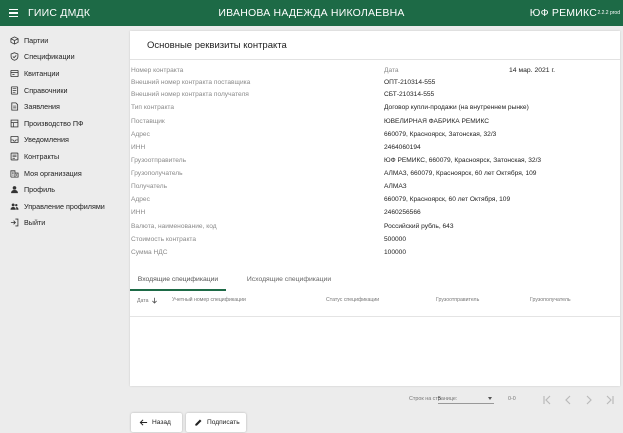 The image size is (623, 433). I want to click on app-title: ГИИС ДМДК, so click(59, 13).